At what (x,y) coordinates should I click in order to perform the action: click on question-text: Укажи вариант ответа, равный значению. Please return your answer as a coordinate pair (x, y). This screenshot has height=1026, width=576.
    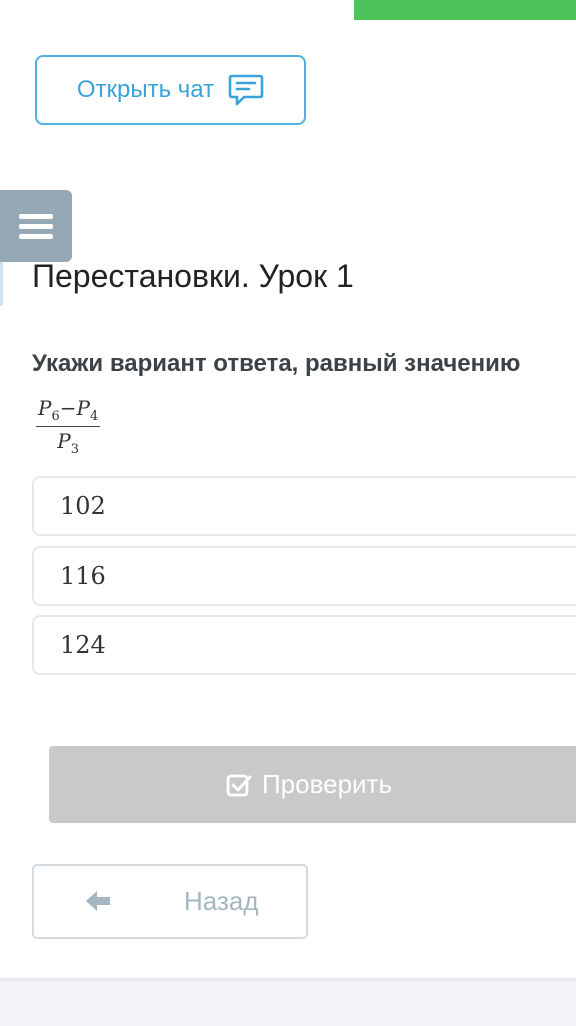
    Looking at the image, I should click on (276, 363).